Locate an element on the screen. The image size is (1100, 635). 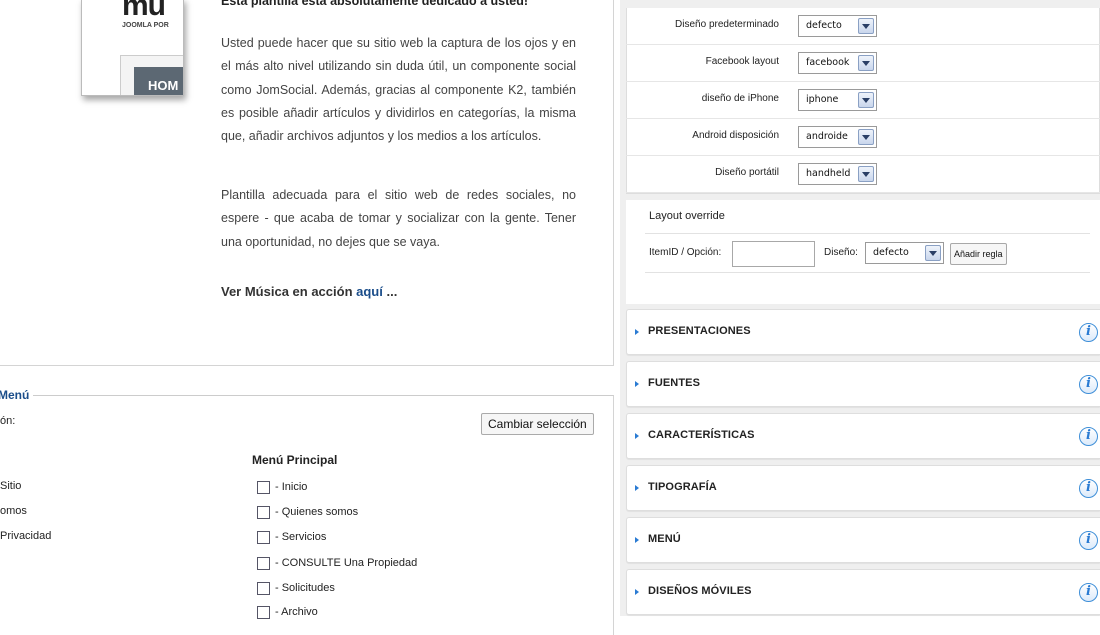
menu-item-row: - CONSULTE Una Propiedad is located at coordinates (337, 563).